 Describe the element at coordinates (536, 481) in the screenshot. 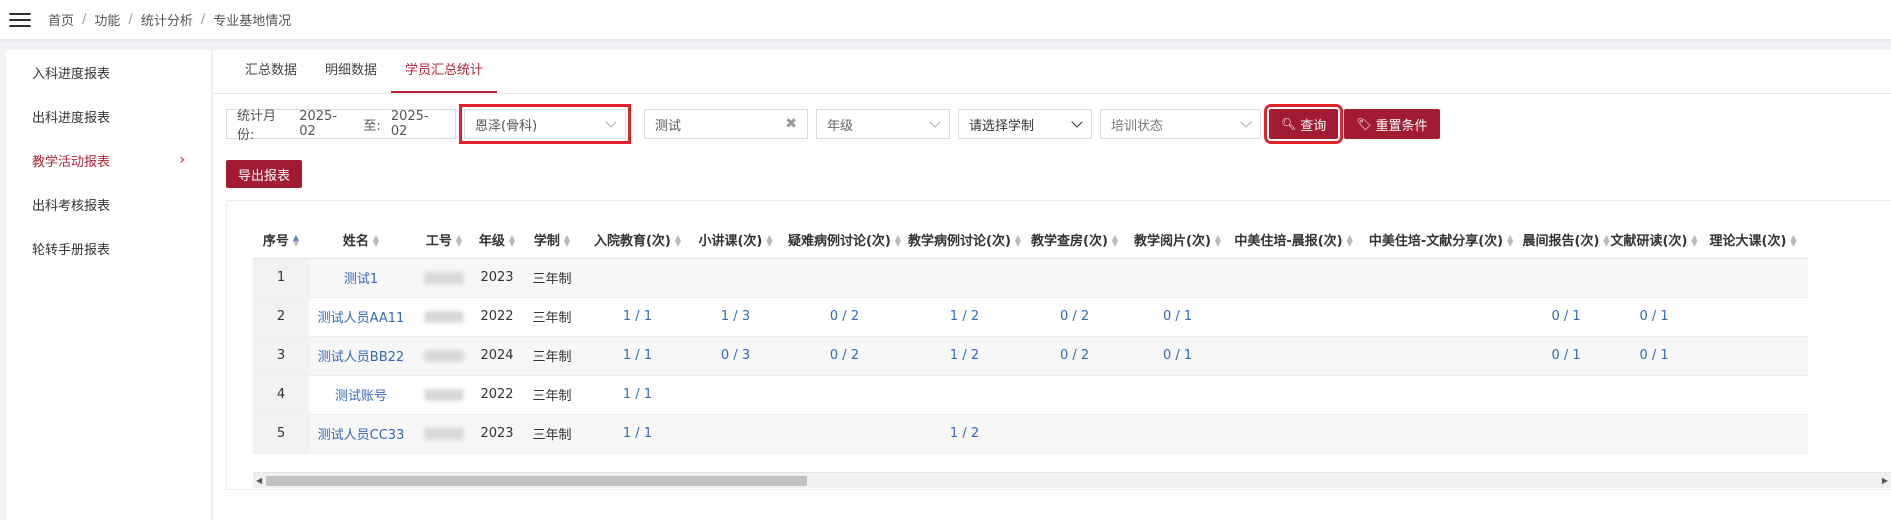

I see `scrollbar-thumb` at that location.